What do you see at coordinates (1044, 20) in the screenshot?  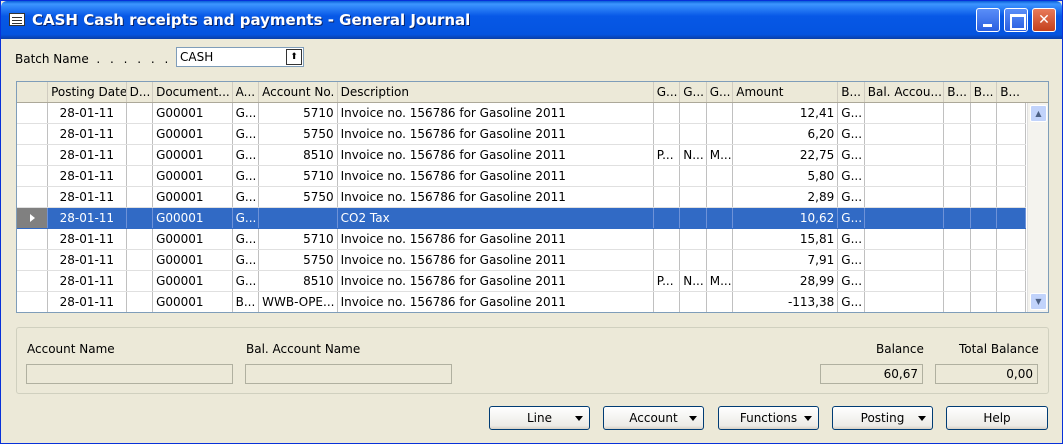 I see `close-icon: ✕` at bounding box center [1044, 20].